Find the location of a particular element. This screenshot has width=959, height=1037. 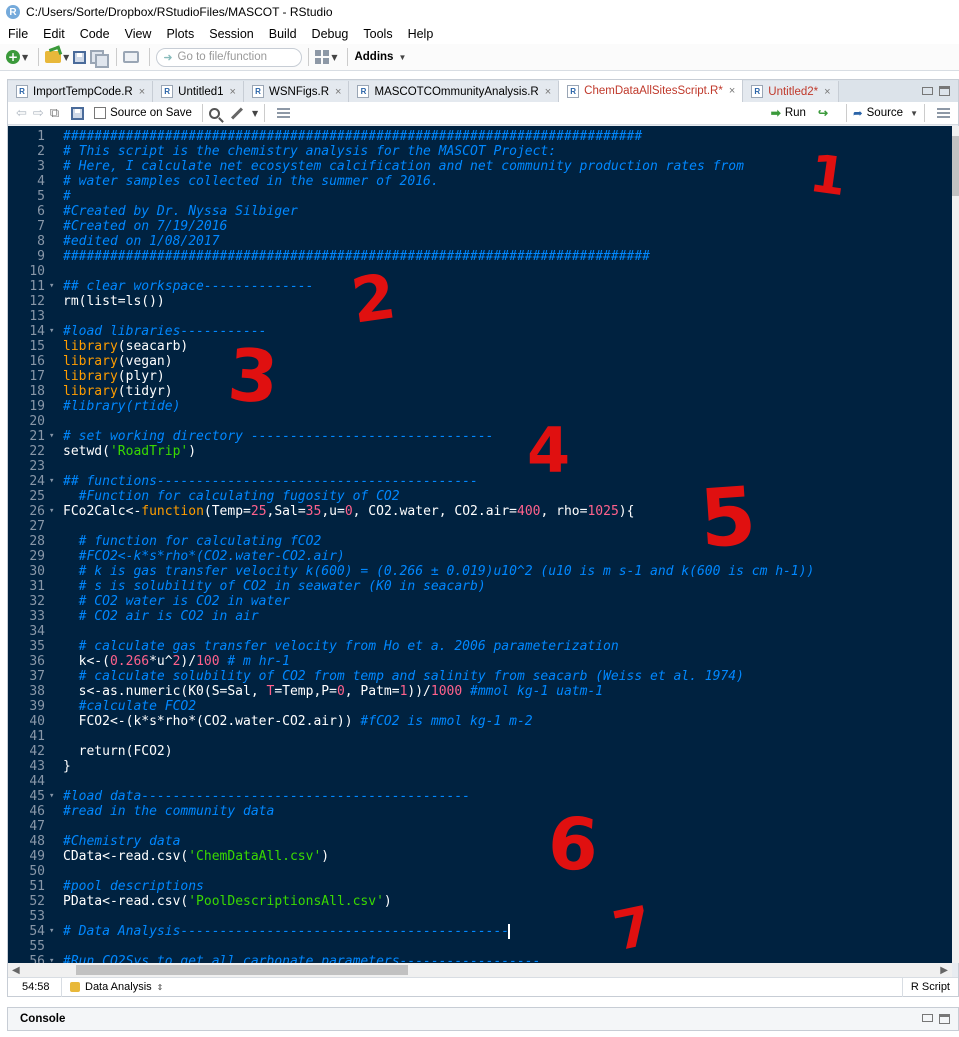

code-line: 23 is located at coordinates (480, 466).